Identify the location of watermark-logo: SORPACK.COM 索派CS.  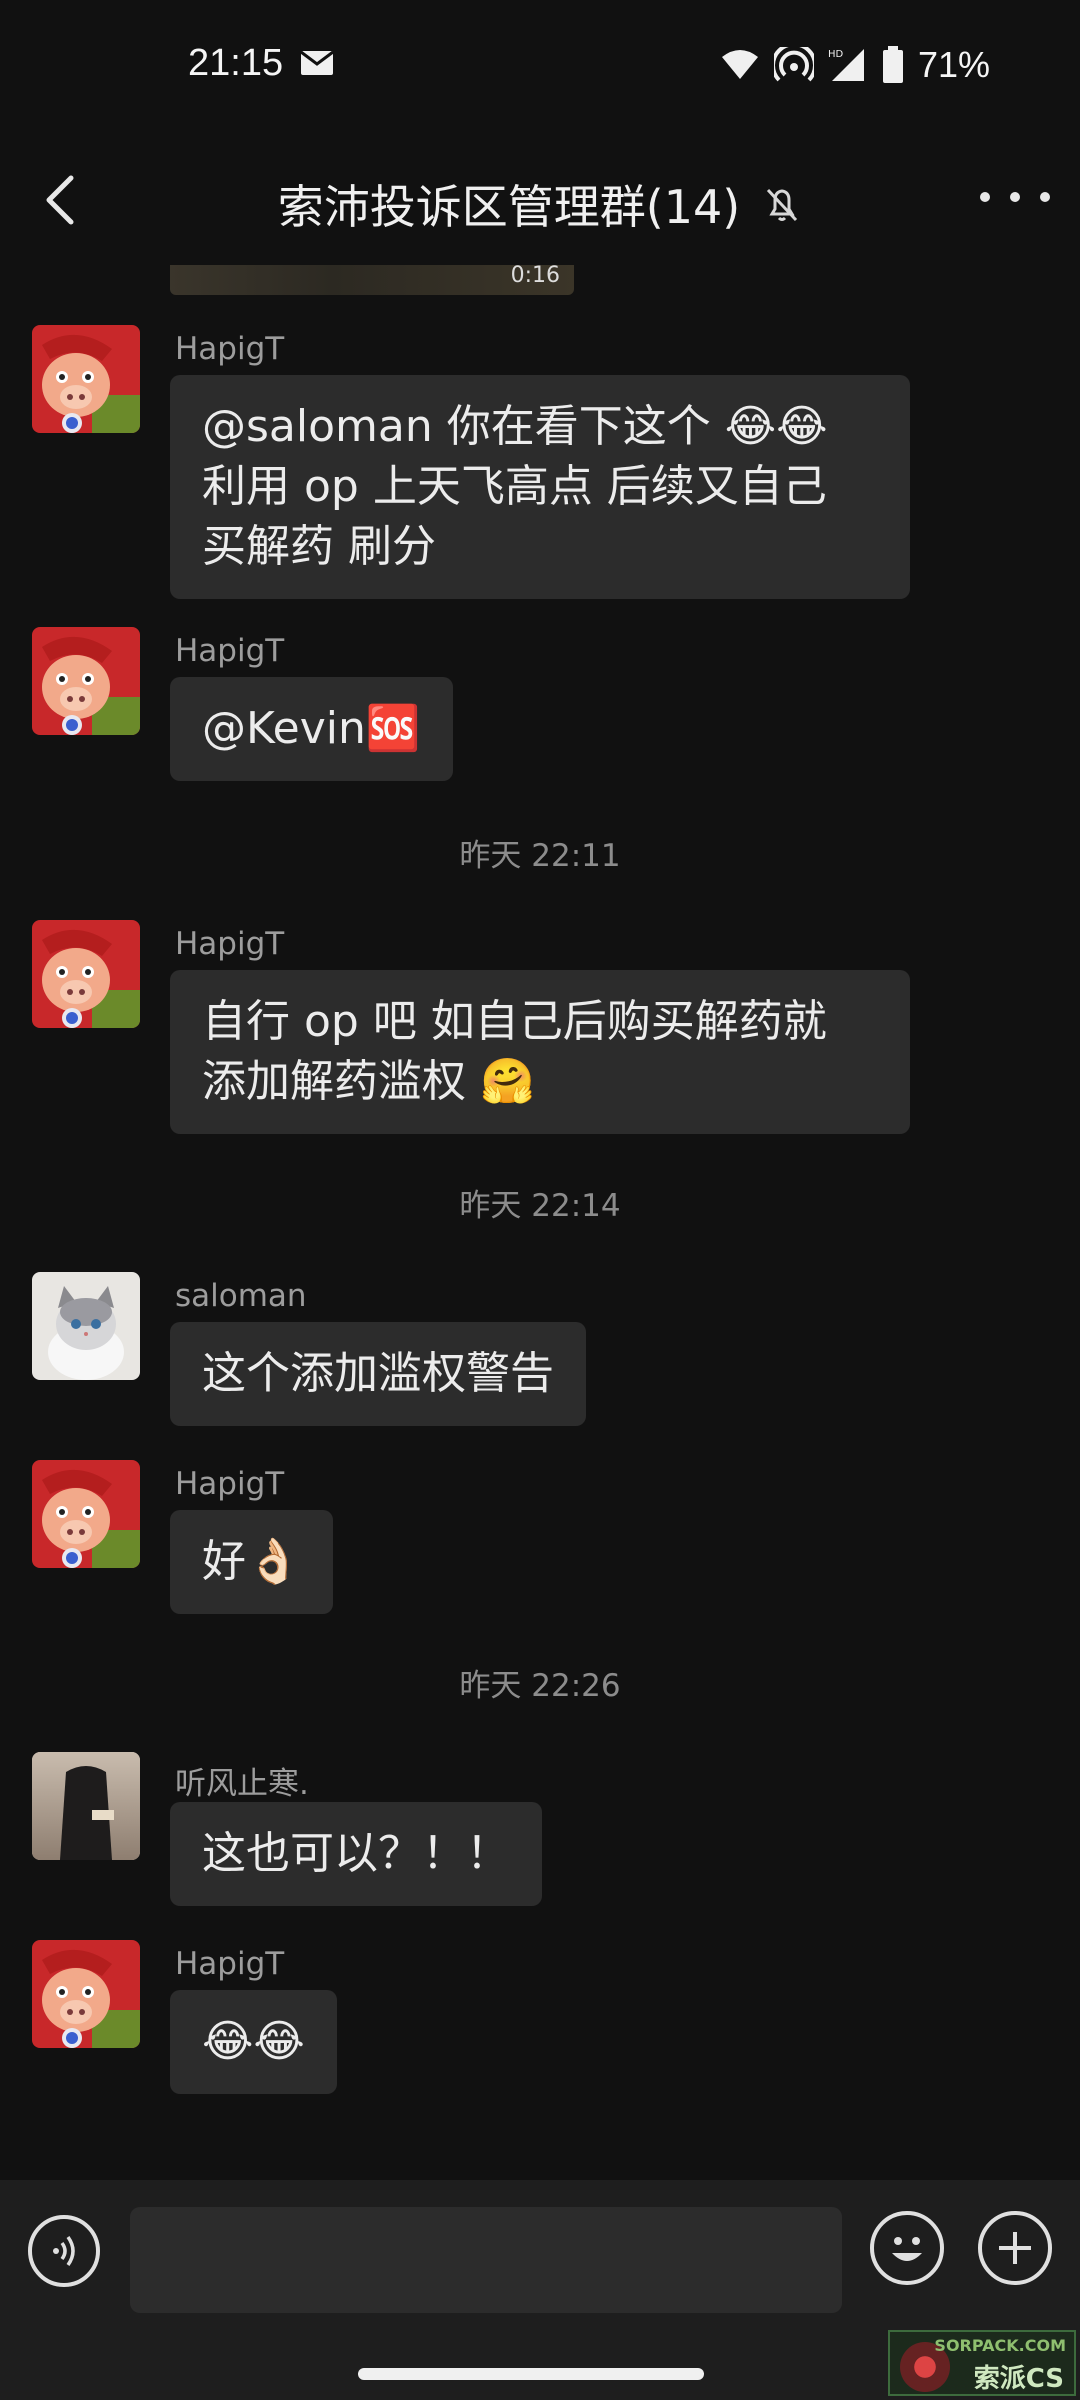
(982, 2363).